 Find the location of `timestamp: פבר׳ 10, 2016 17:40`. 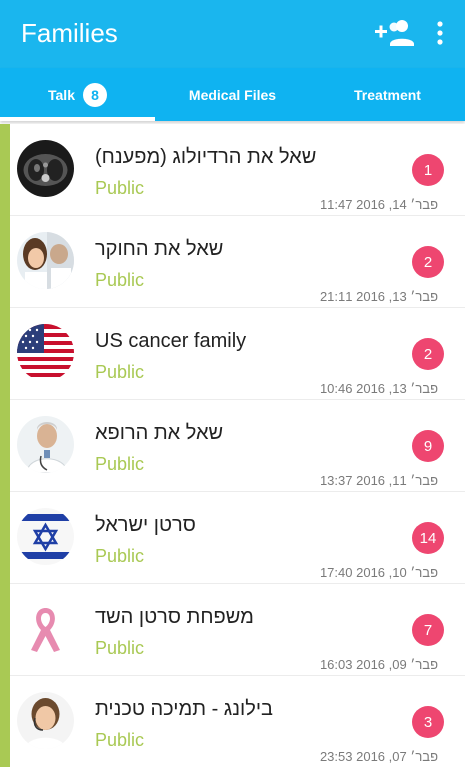

timestamp: פבר׳ 10, 2016 17:40 is located at coordinates (378, 572).